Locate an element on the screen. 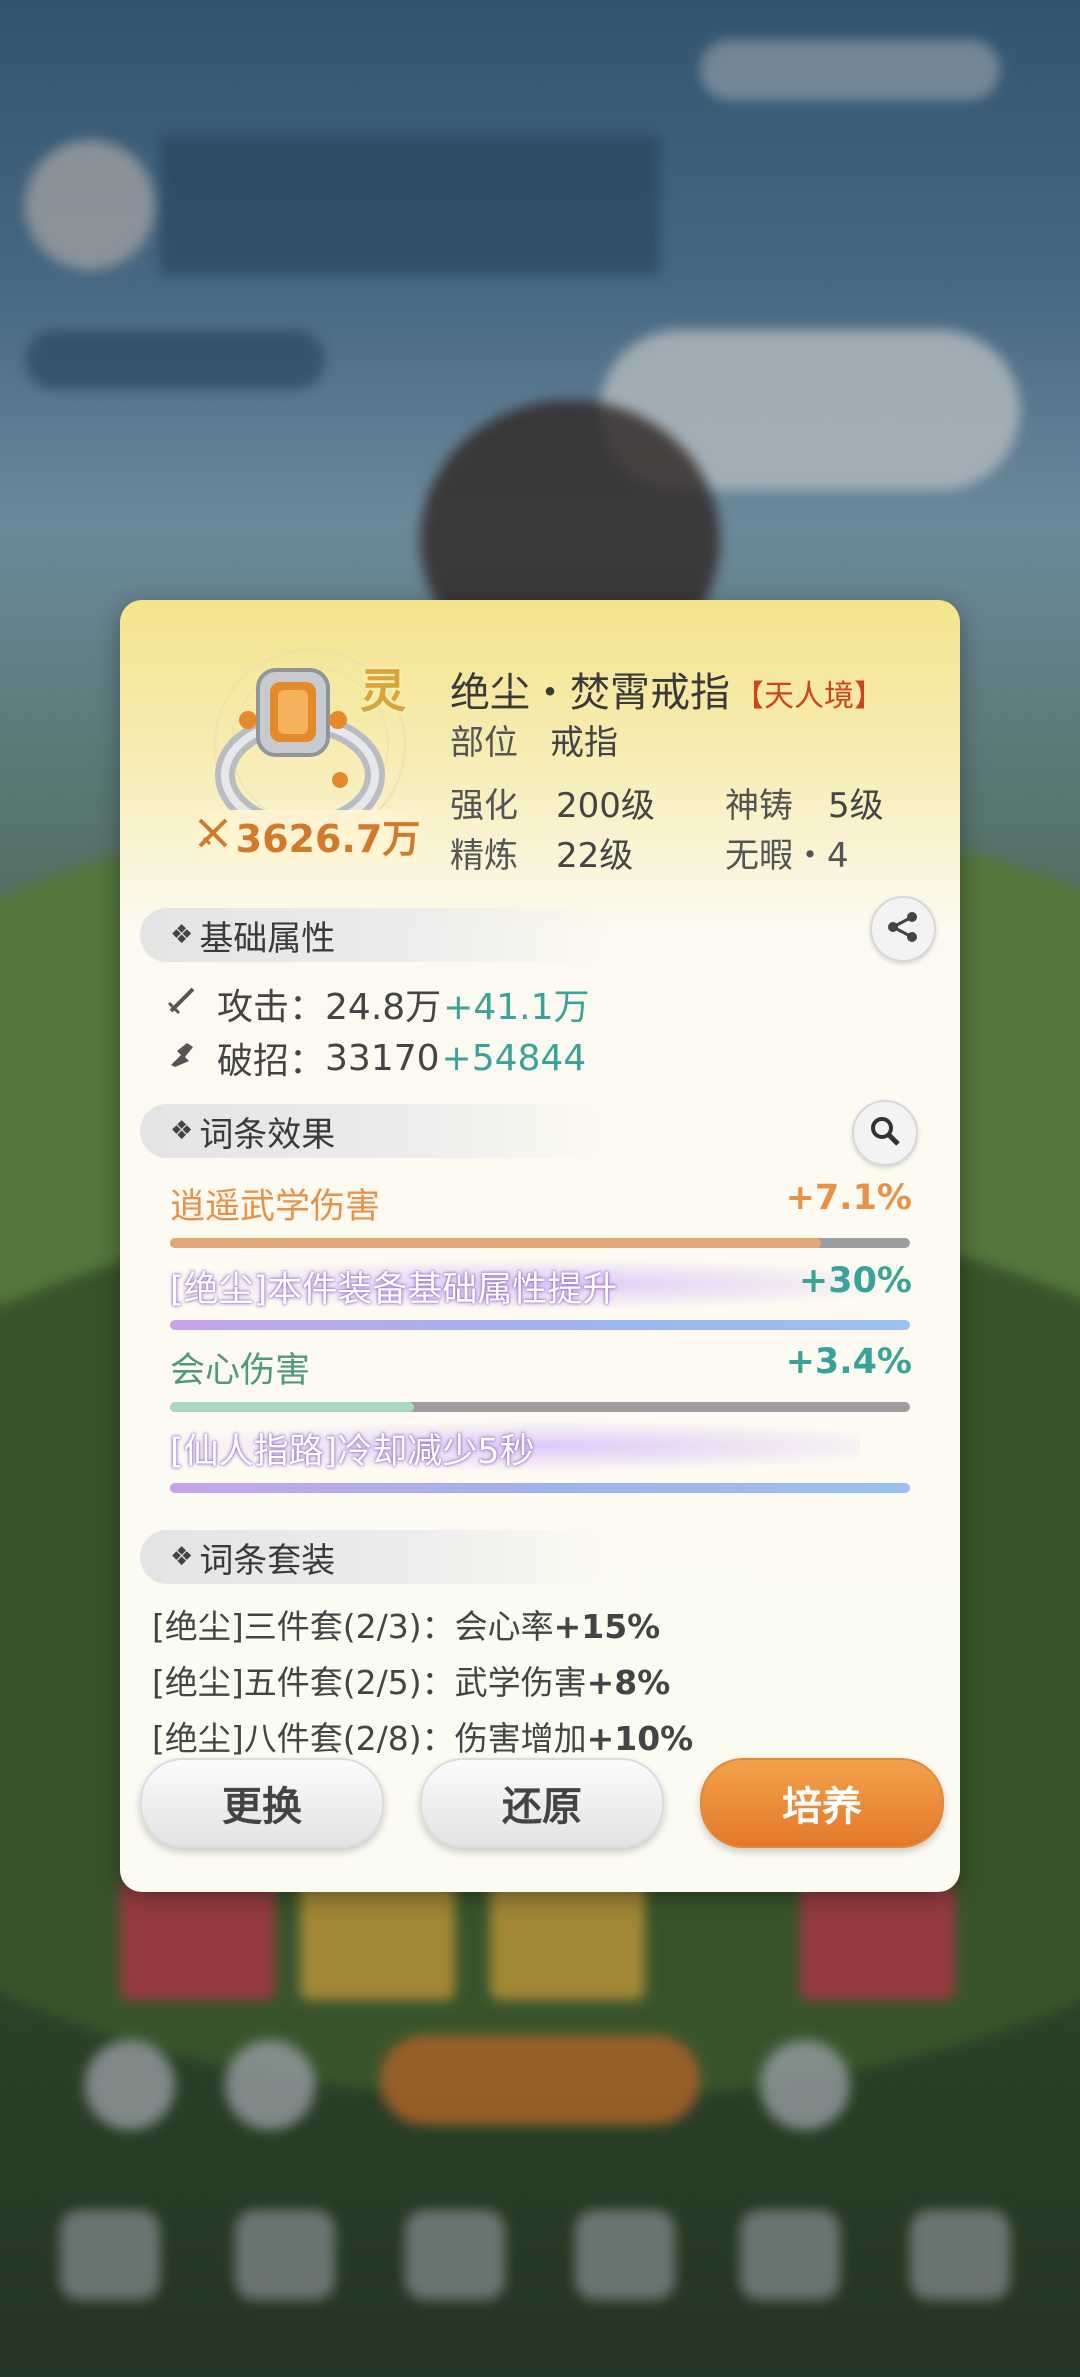 This screenshot has width=1080, height=2377. item-title: 绝尘・焚霄戒指 【天人境】 is located at coordinates (667, 689).